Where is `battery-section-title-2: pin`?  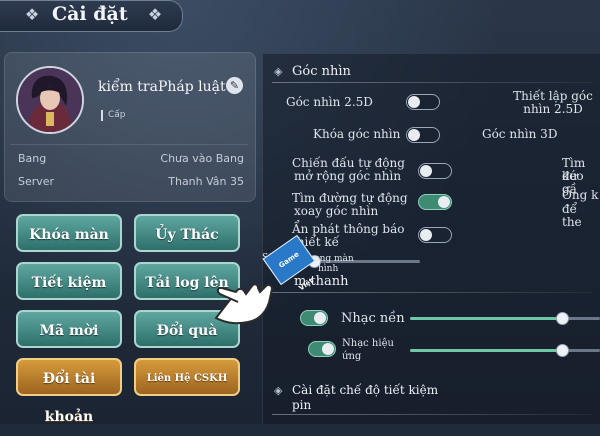
battery-section-title-2: pin is located at coordinates (302, 405).